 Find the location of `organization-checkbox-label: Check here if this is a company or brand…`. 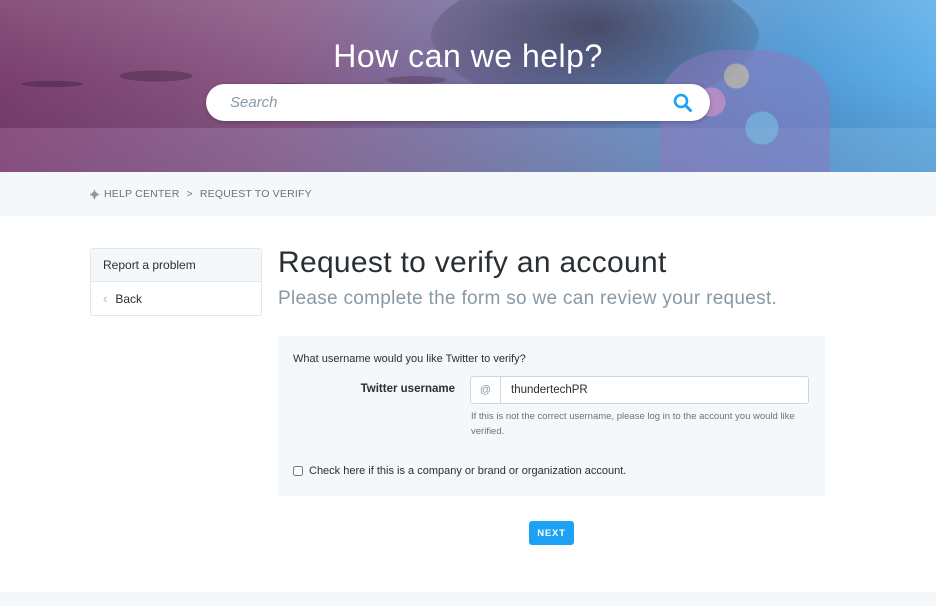

organization-checkbox-label: Check here if this is a company or brand… is located at coordinates (468, 471).